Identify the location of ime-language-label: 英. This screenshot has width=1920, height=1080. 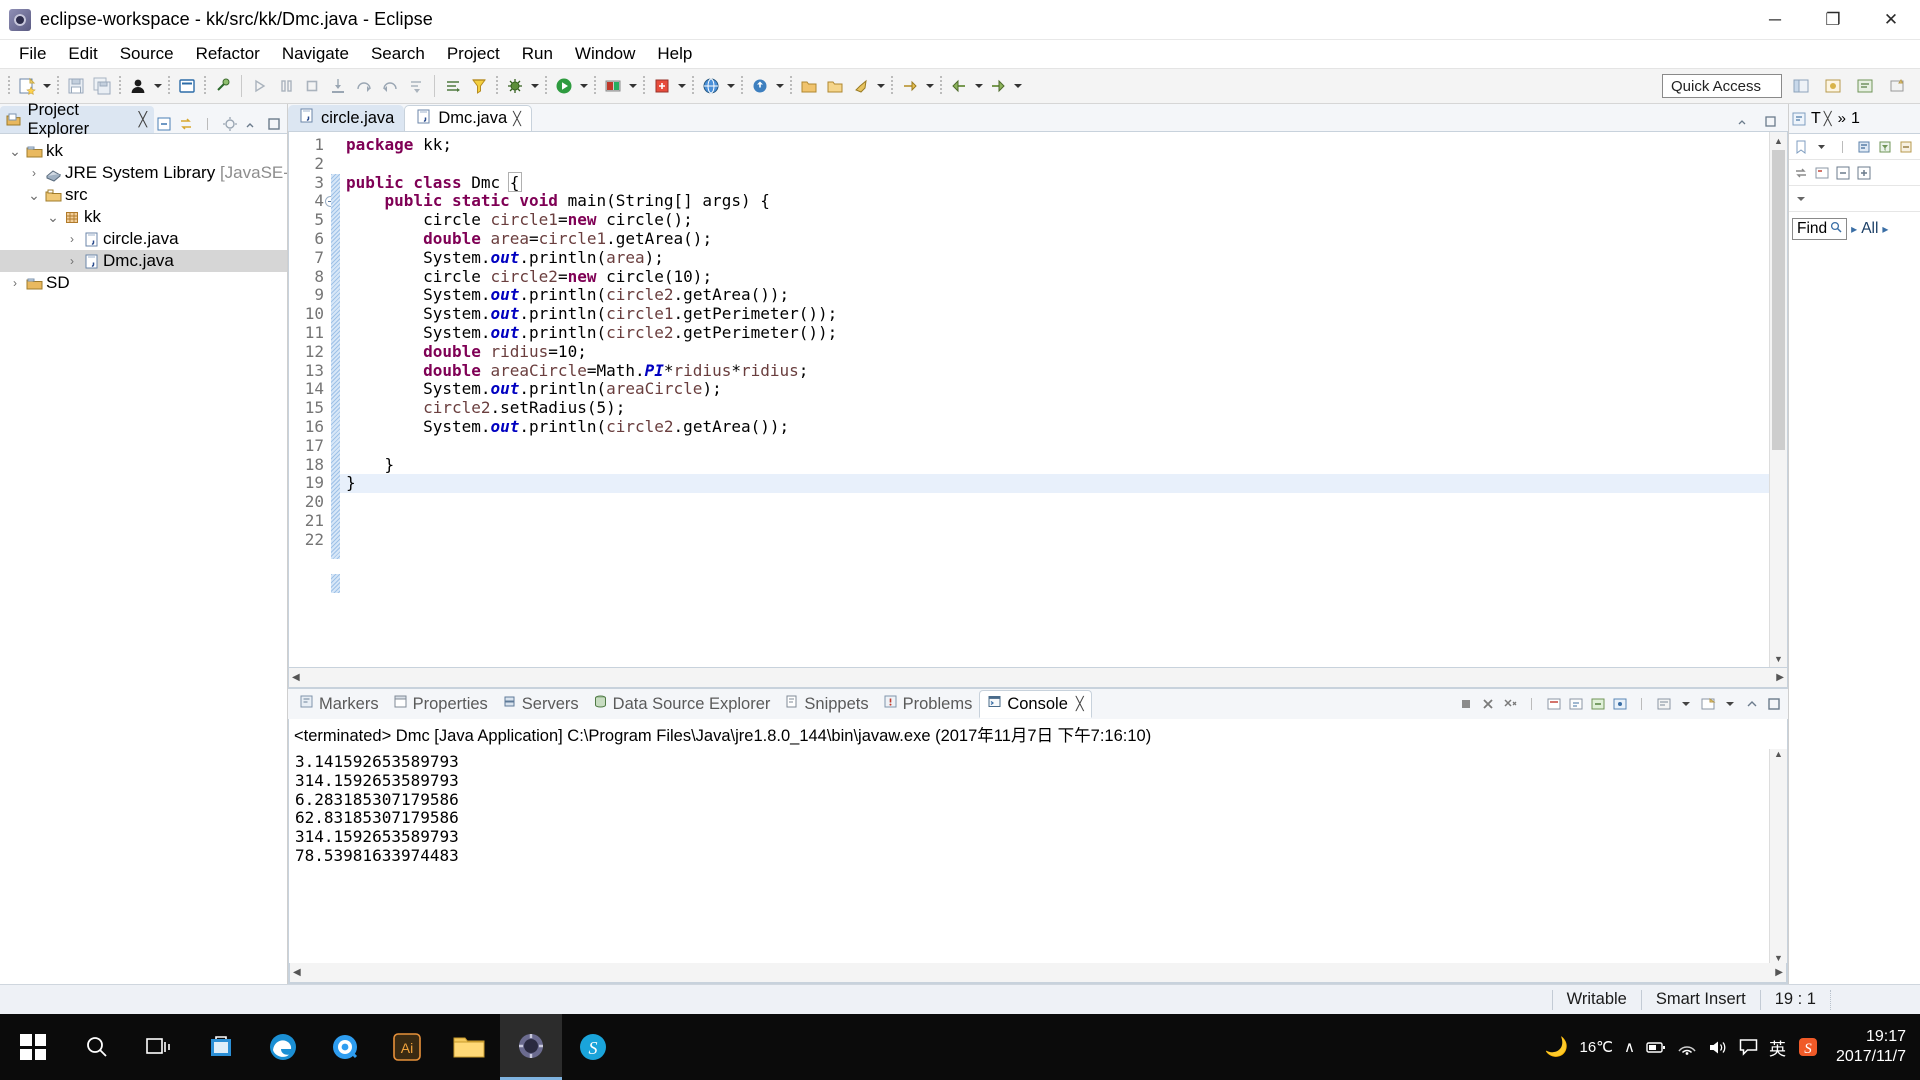
(1777, 1047).